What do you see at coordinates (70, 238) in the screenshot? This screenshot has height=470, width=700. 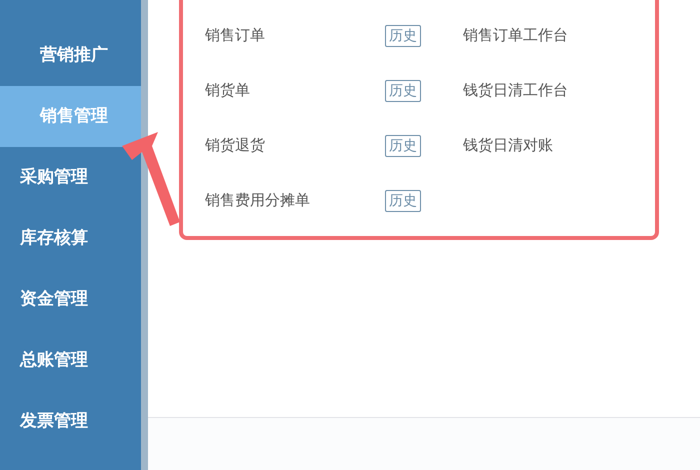 I see `sidebar-item: 库存核算` at bounding box center [70, 238].